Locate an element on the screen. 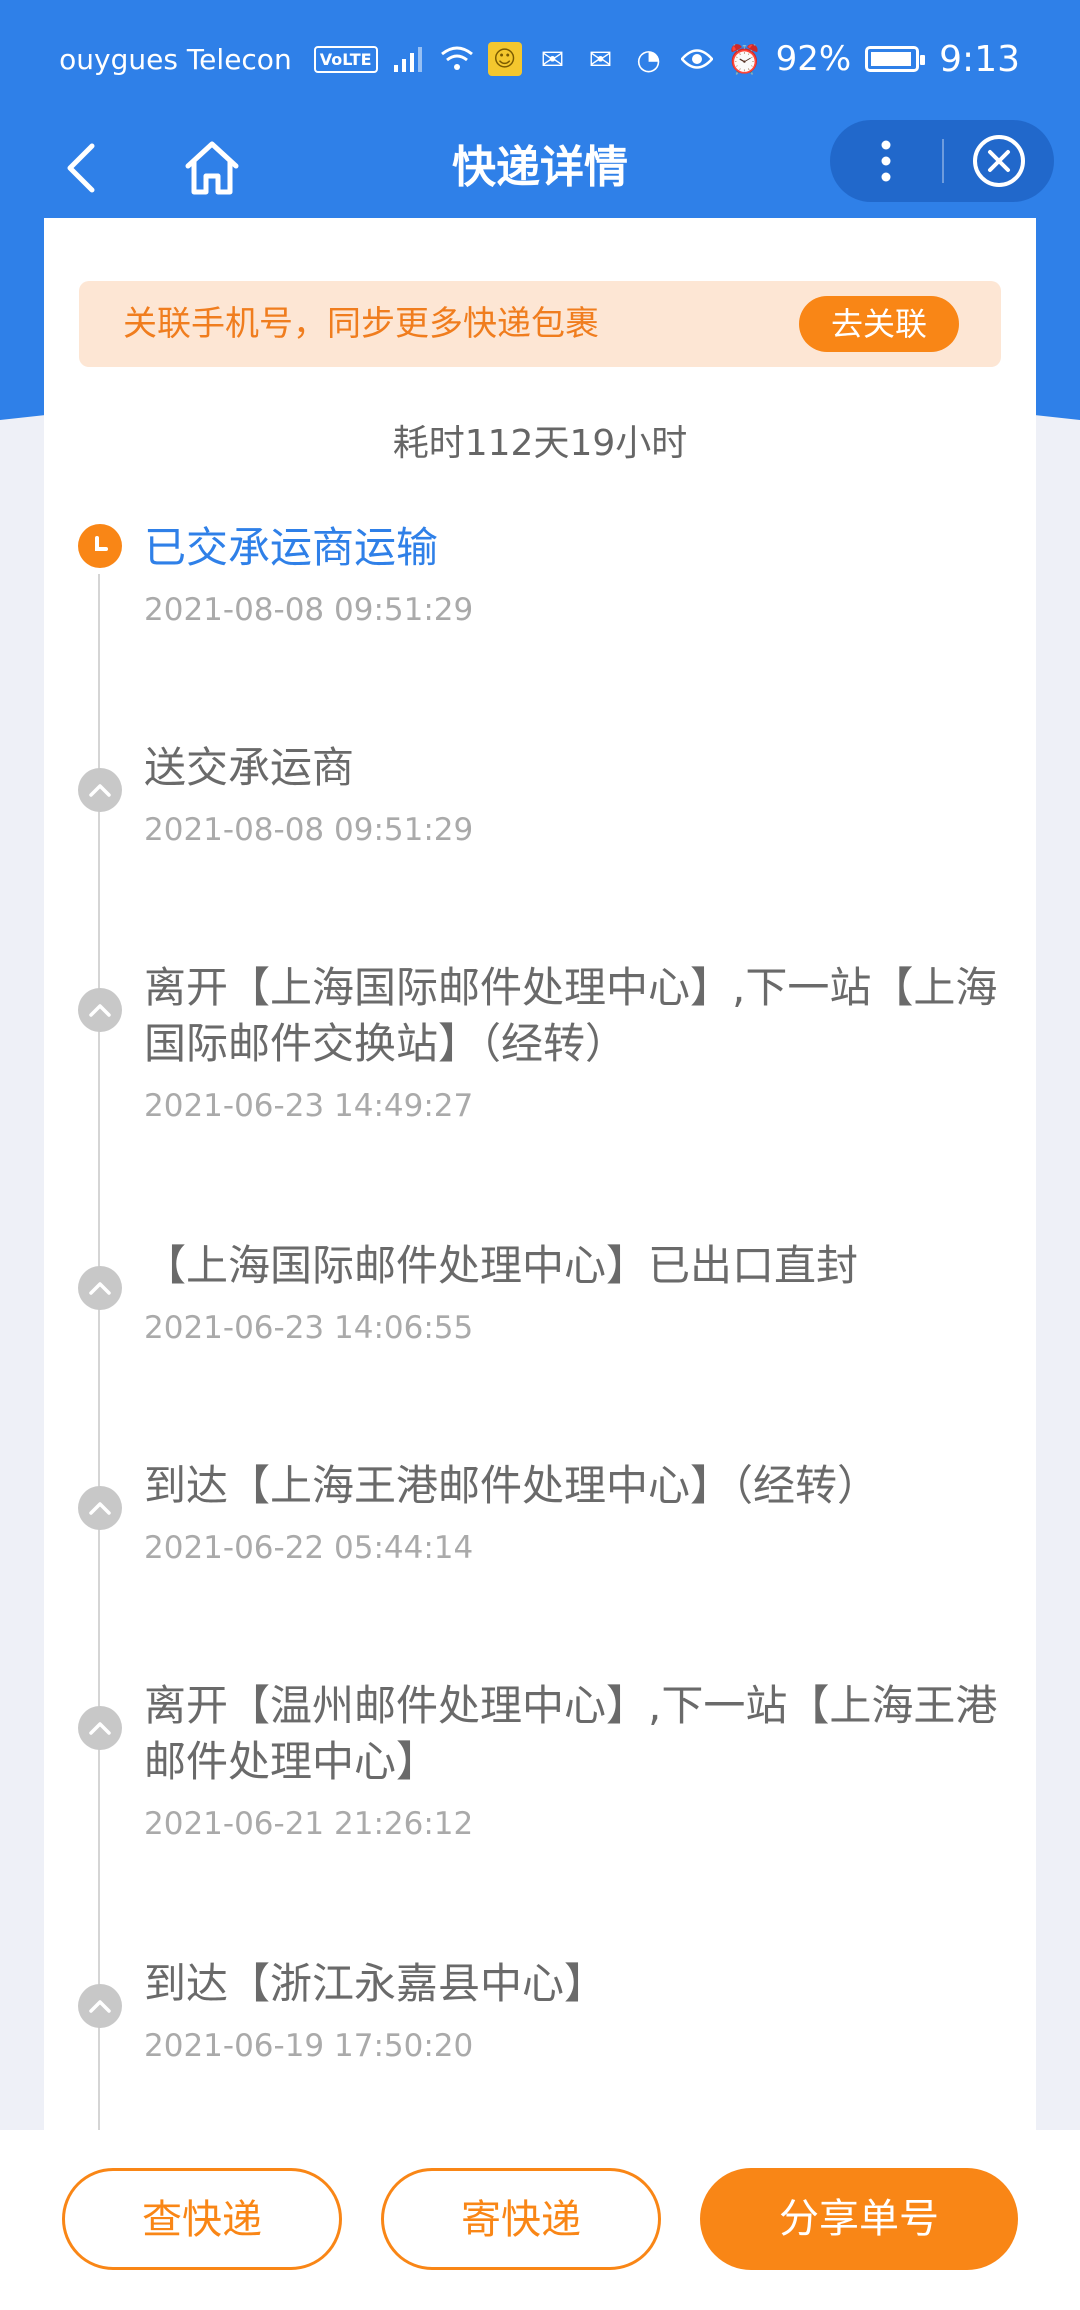  status-bar: ouygues Telecon VoLTE ☺ ✉ ✉ ◔ ⏰ 92% 9:13 is located at coordinates (540, 59).